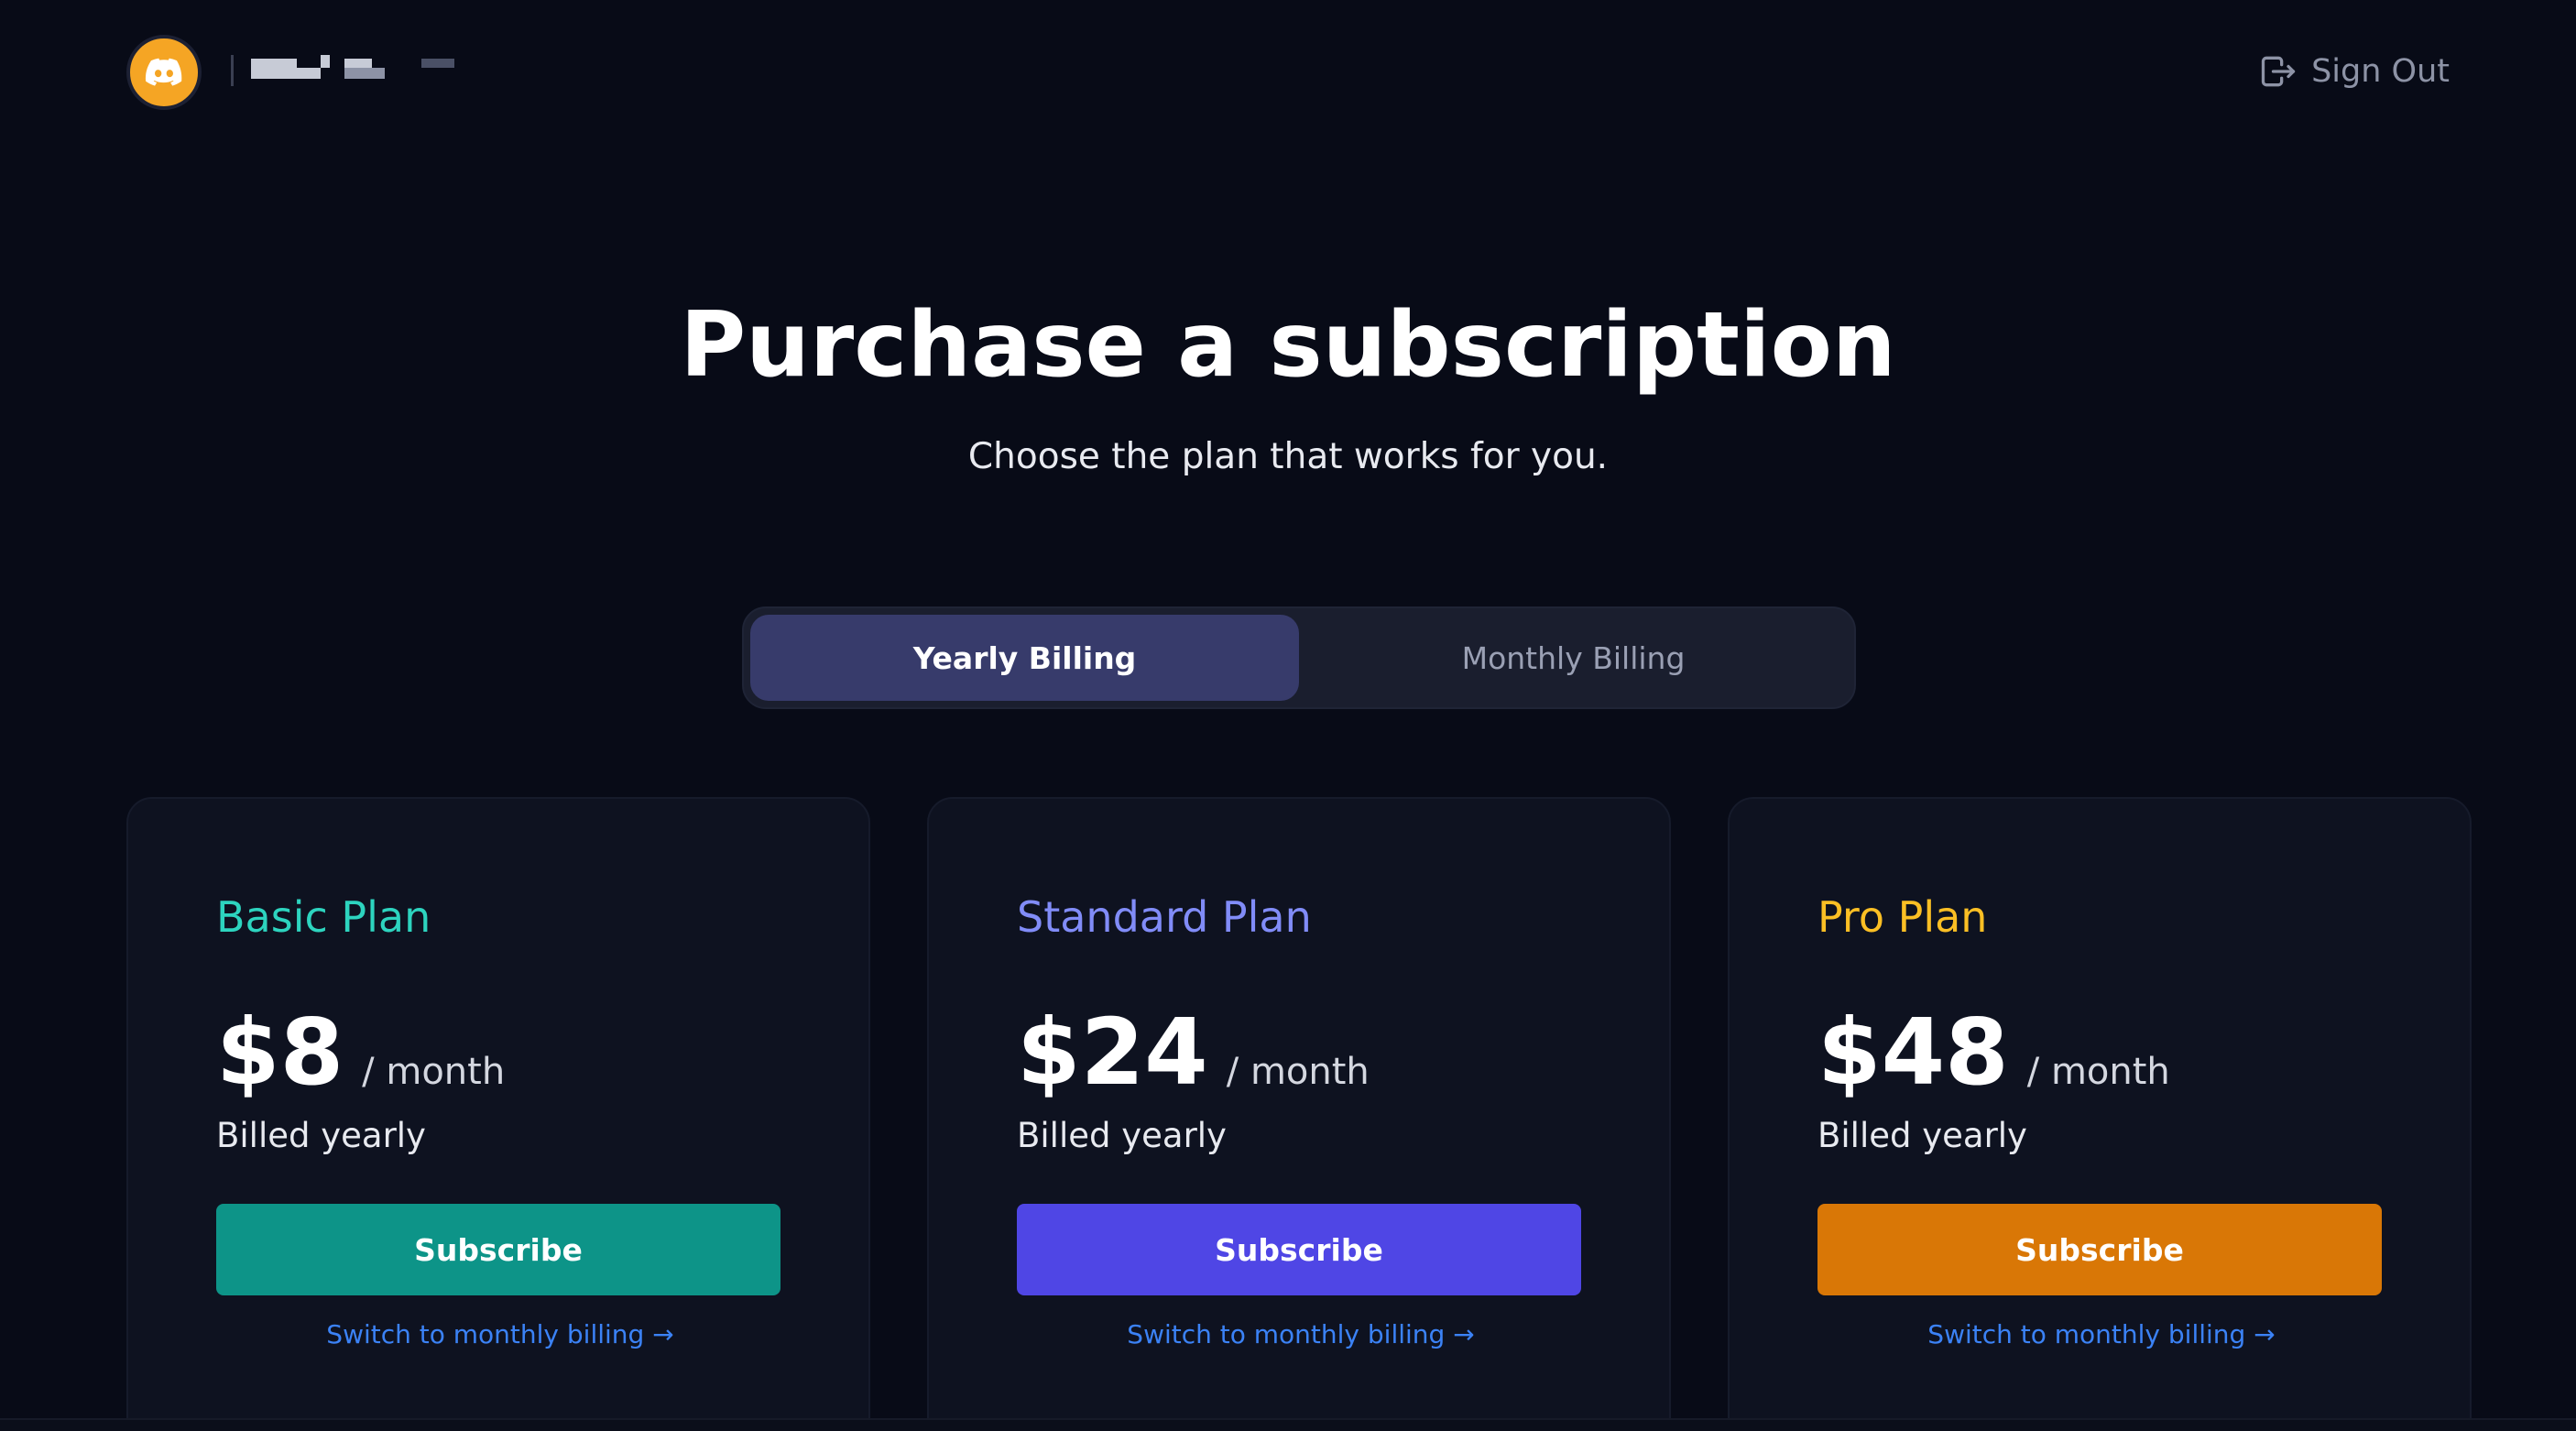 The height and width of the screenshot is (1431, 2576). What do you see at coordinates (1288, 73) in the screenshot?
I see `header: Sign Out` at bounding box center [1288, 73].